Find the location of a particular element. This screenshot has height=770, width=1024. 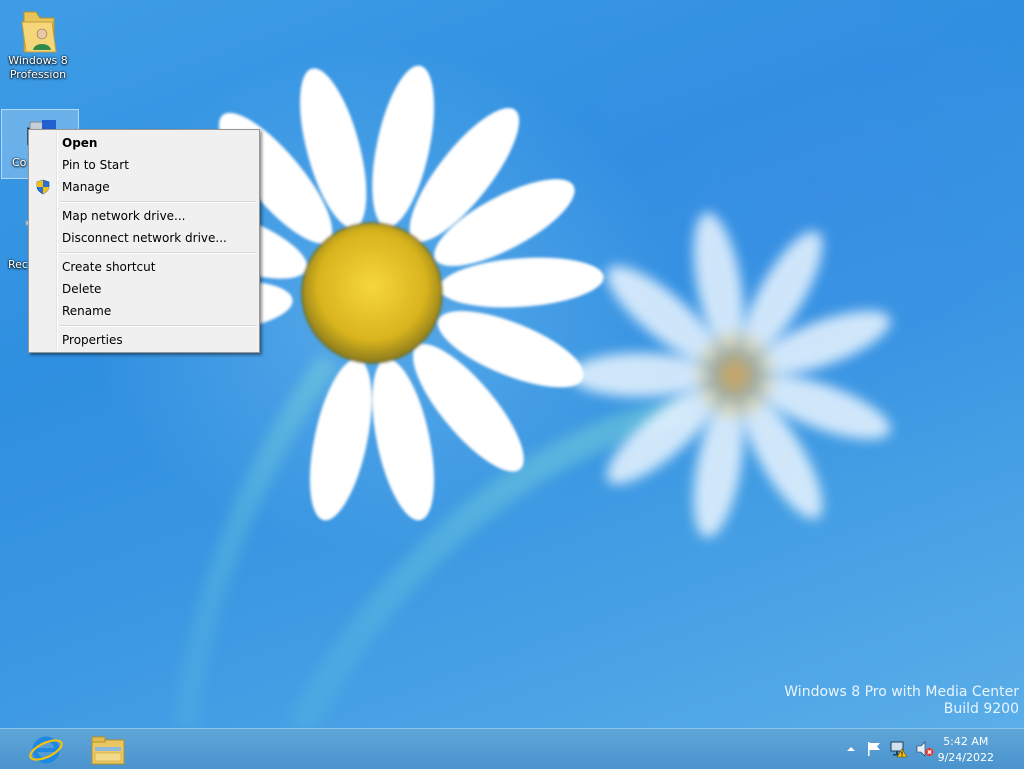

menu-item-label: Properties is located at coordinates (92, 340).